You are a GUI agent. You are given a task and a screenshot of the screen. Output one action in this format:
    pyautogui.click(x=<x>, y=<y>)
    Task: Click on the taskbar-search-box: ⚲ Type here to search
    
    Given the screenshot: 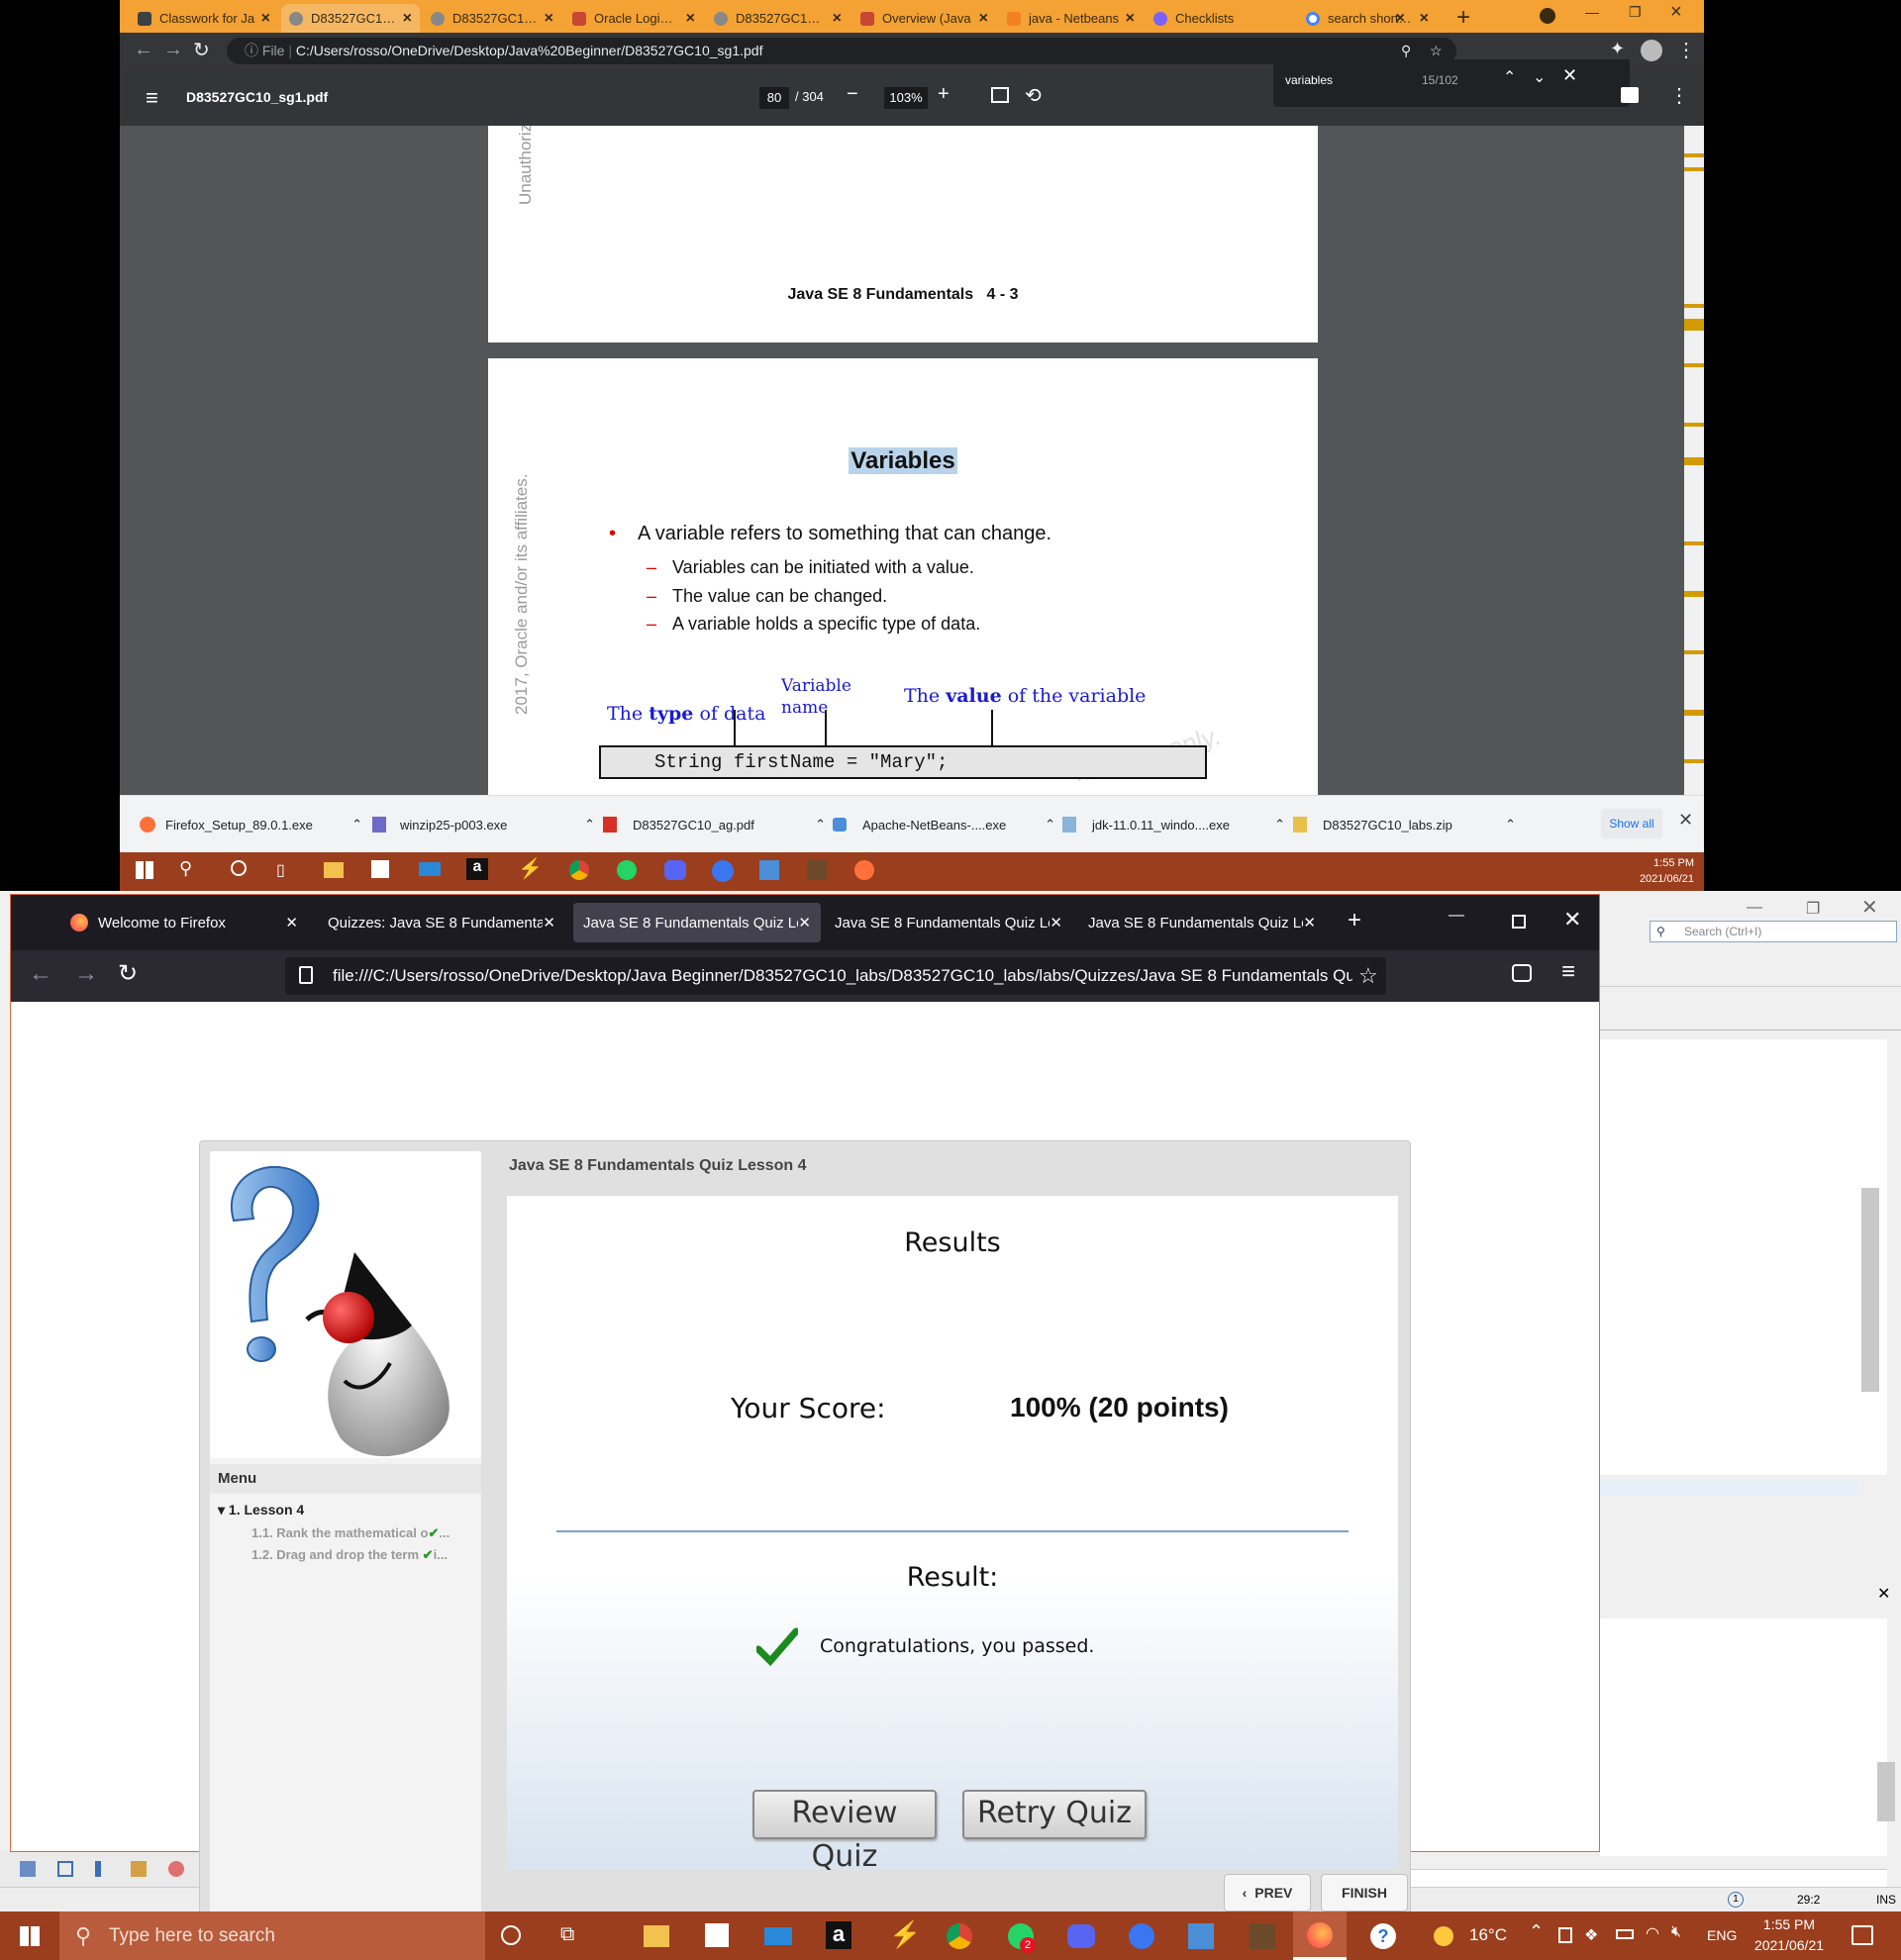 What is the action you would take?
    pyautogui.click(x=272, y=1935)
    